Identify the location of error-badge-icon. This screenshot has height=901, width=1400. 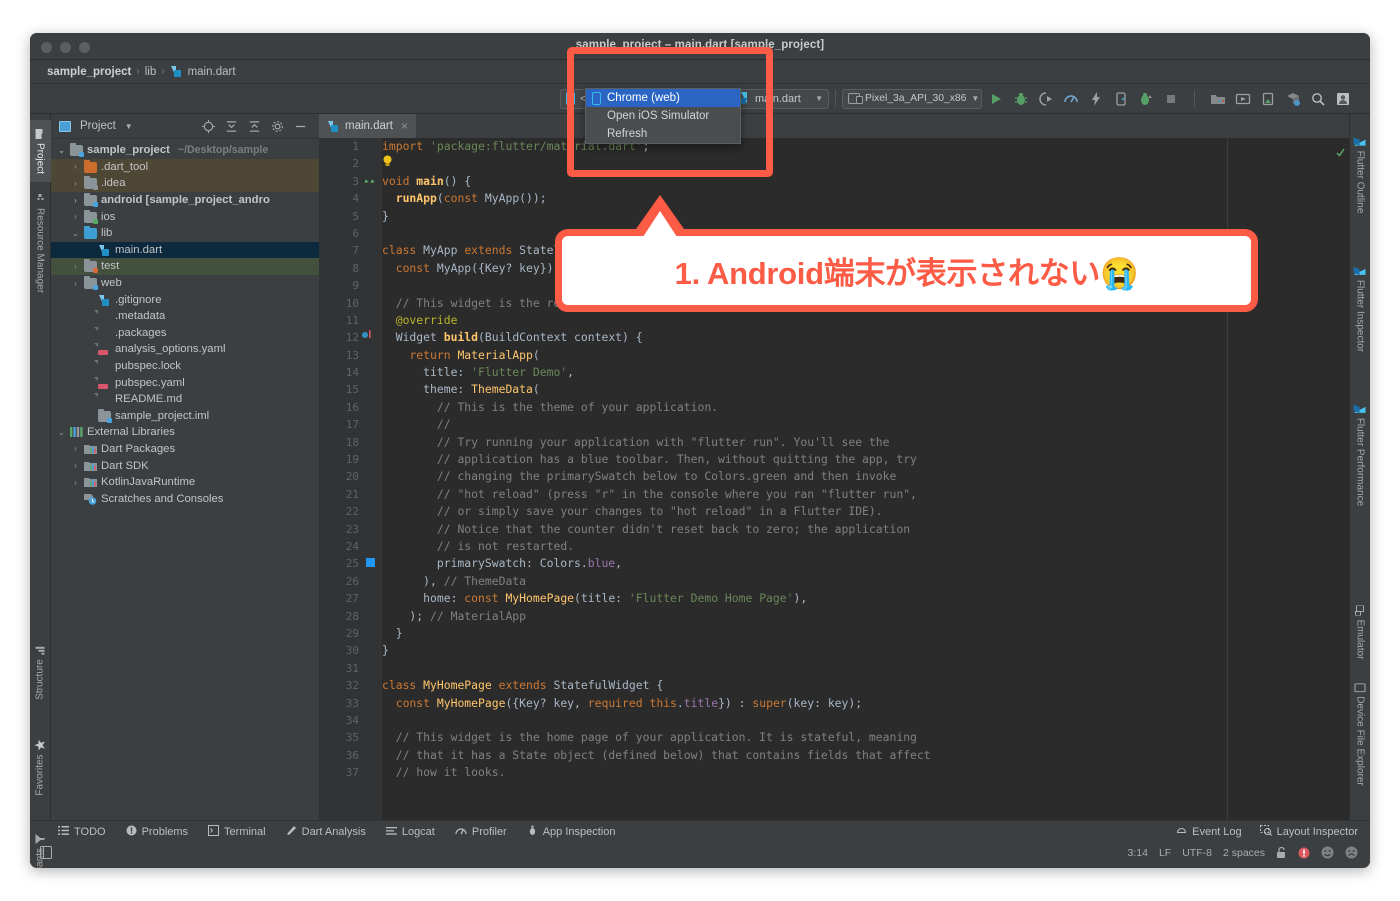
(1304, 853).